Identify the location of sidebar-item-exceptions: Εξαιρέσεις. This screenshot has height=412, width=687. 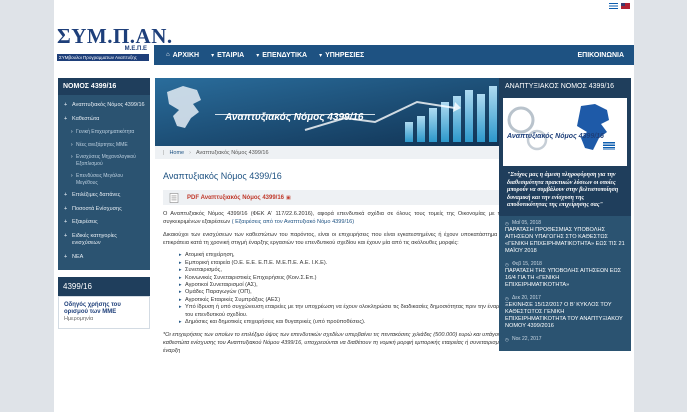
(104, 223).